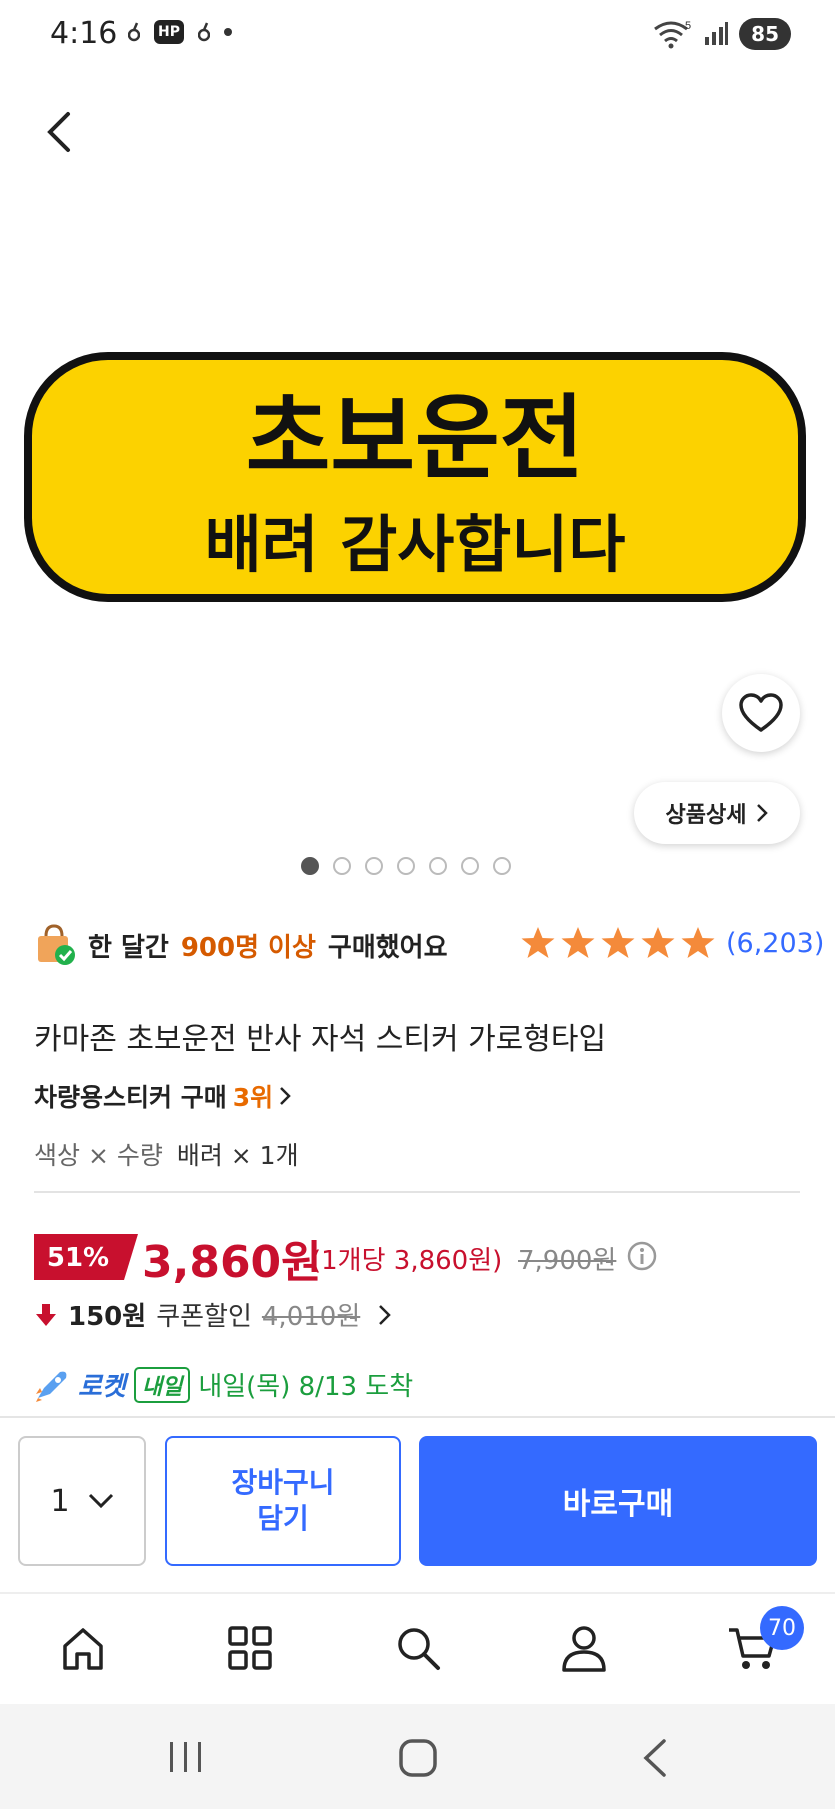 The image size is (835, 1809). Describe the element at coordinates (782, 1628) in the screenshot. I see `cart-count-badge: 70` at that location.